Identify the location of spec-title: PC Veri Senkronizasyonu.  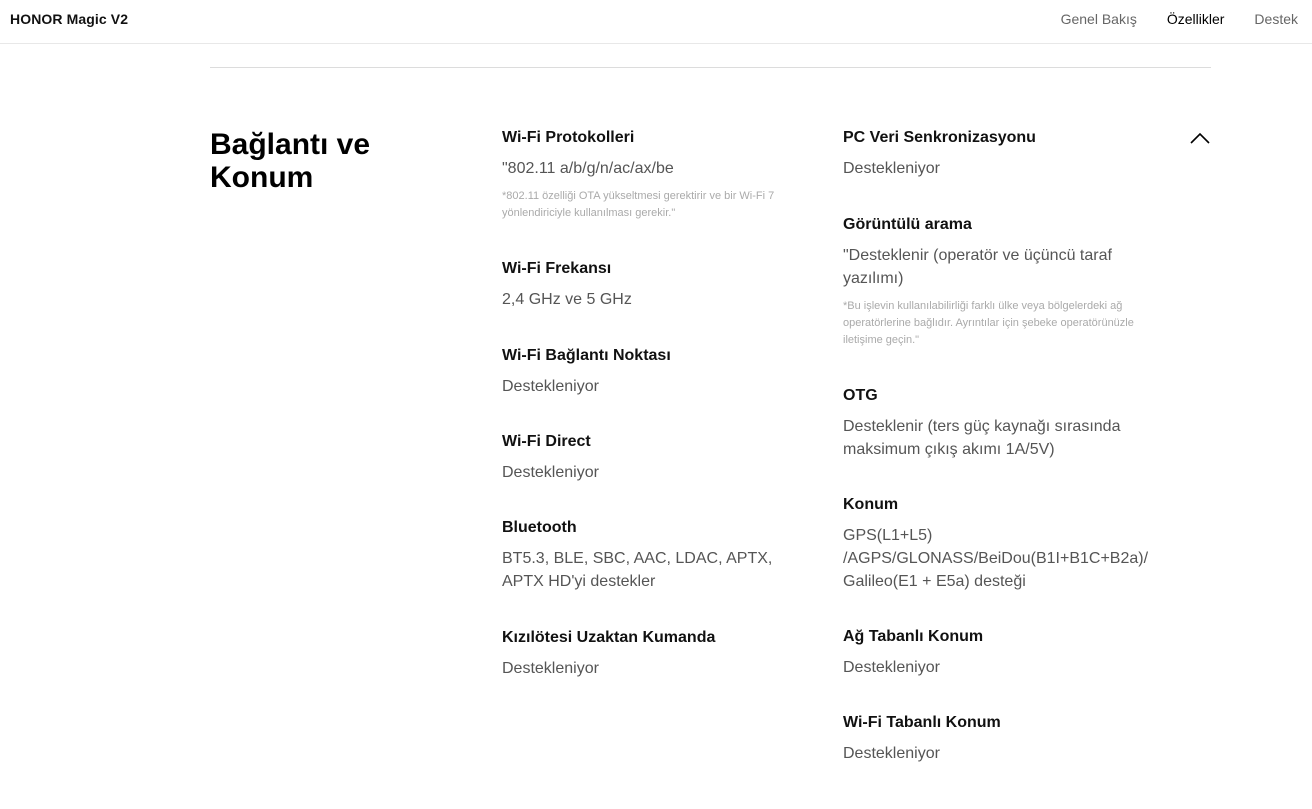
(939, 137).